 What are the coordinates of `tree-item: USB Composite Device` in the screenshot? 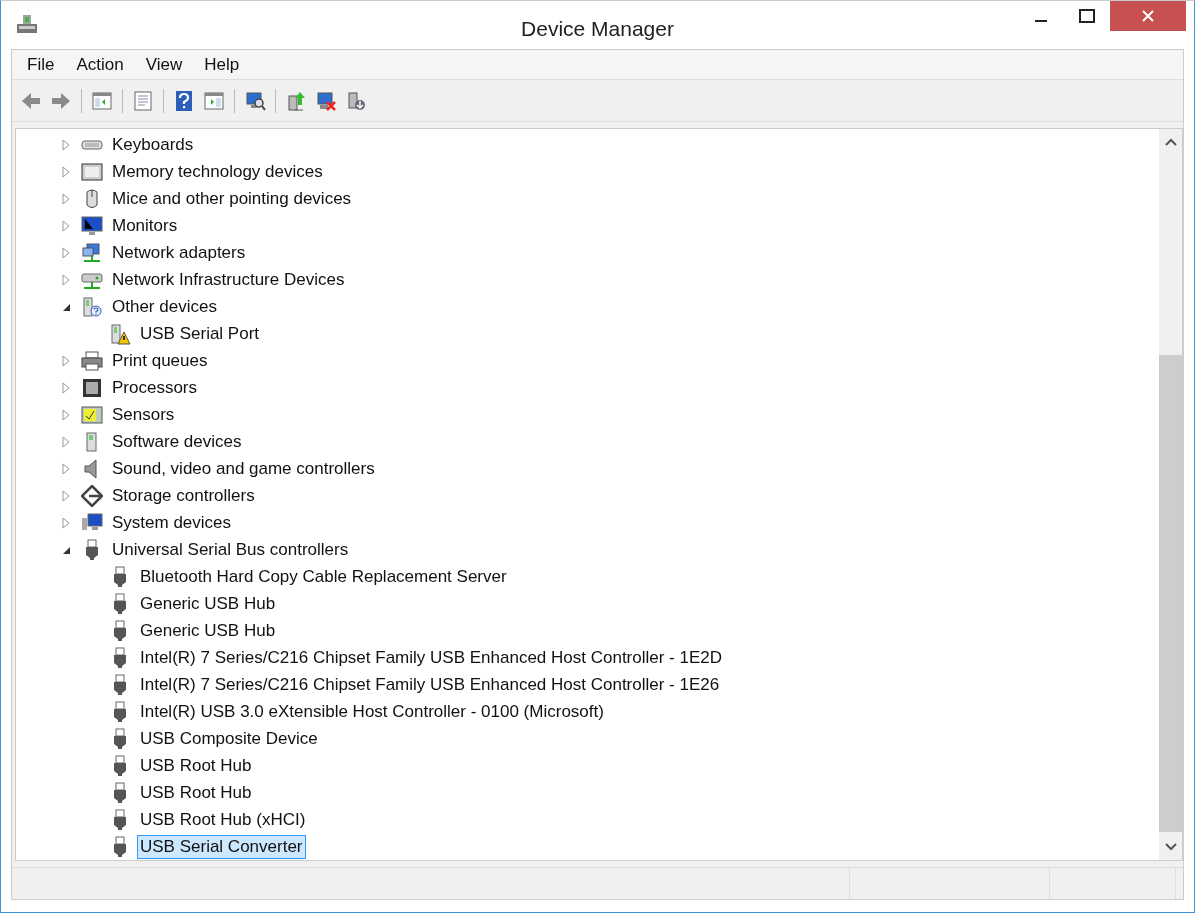 It's located at (229, 738).